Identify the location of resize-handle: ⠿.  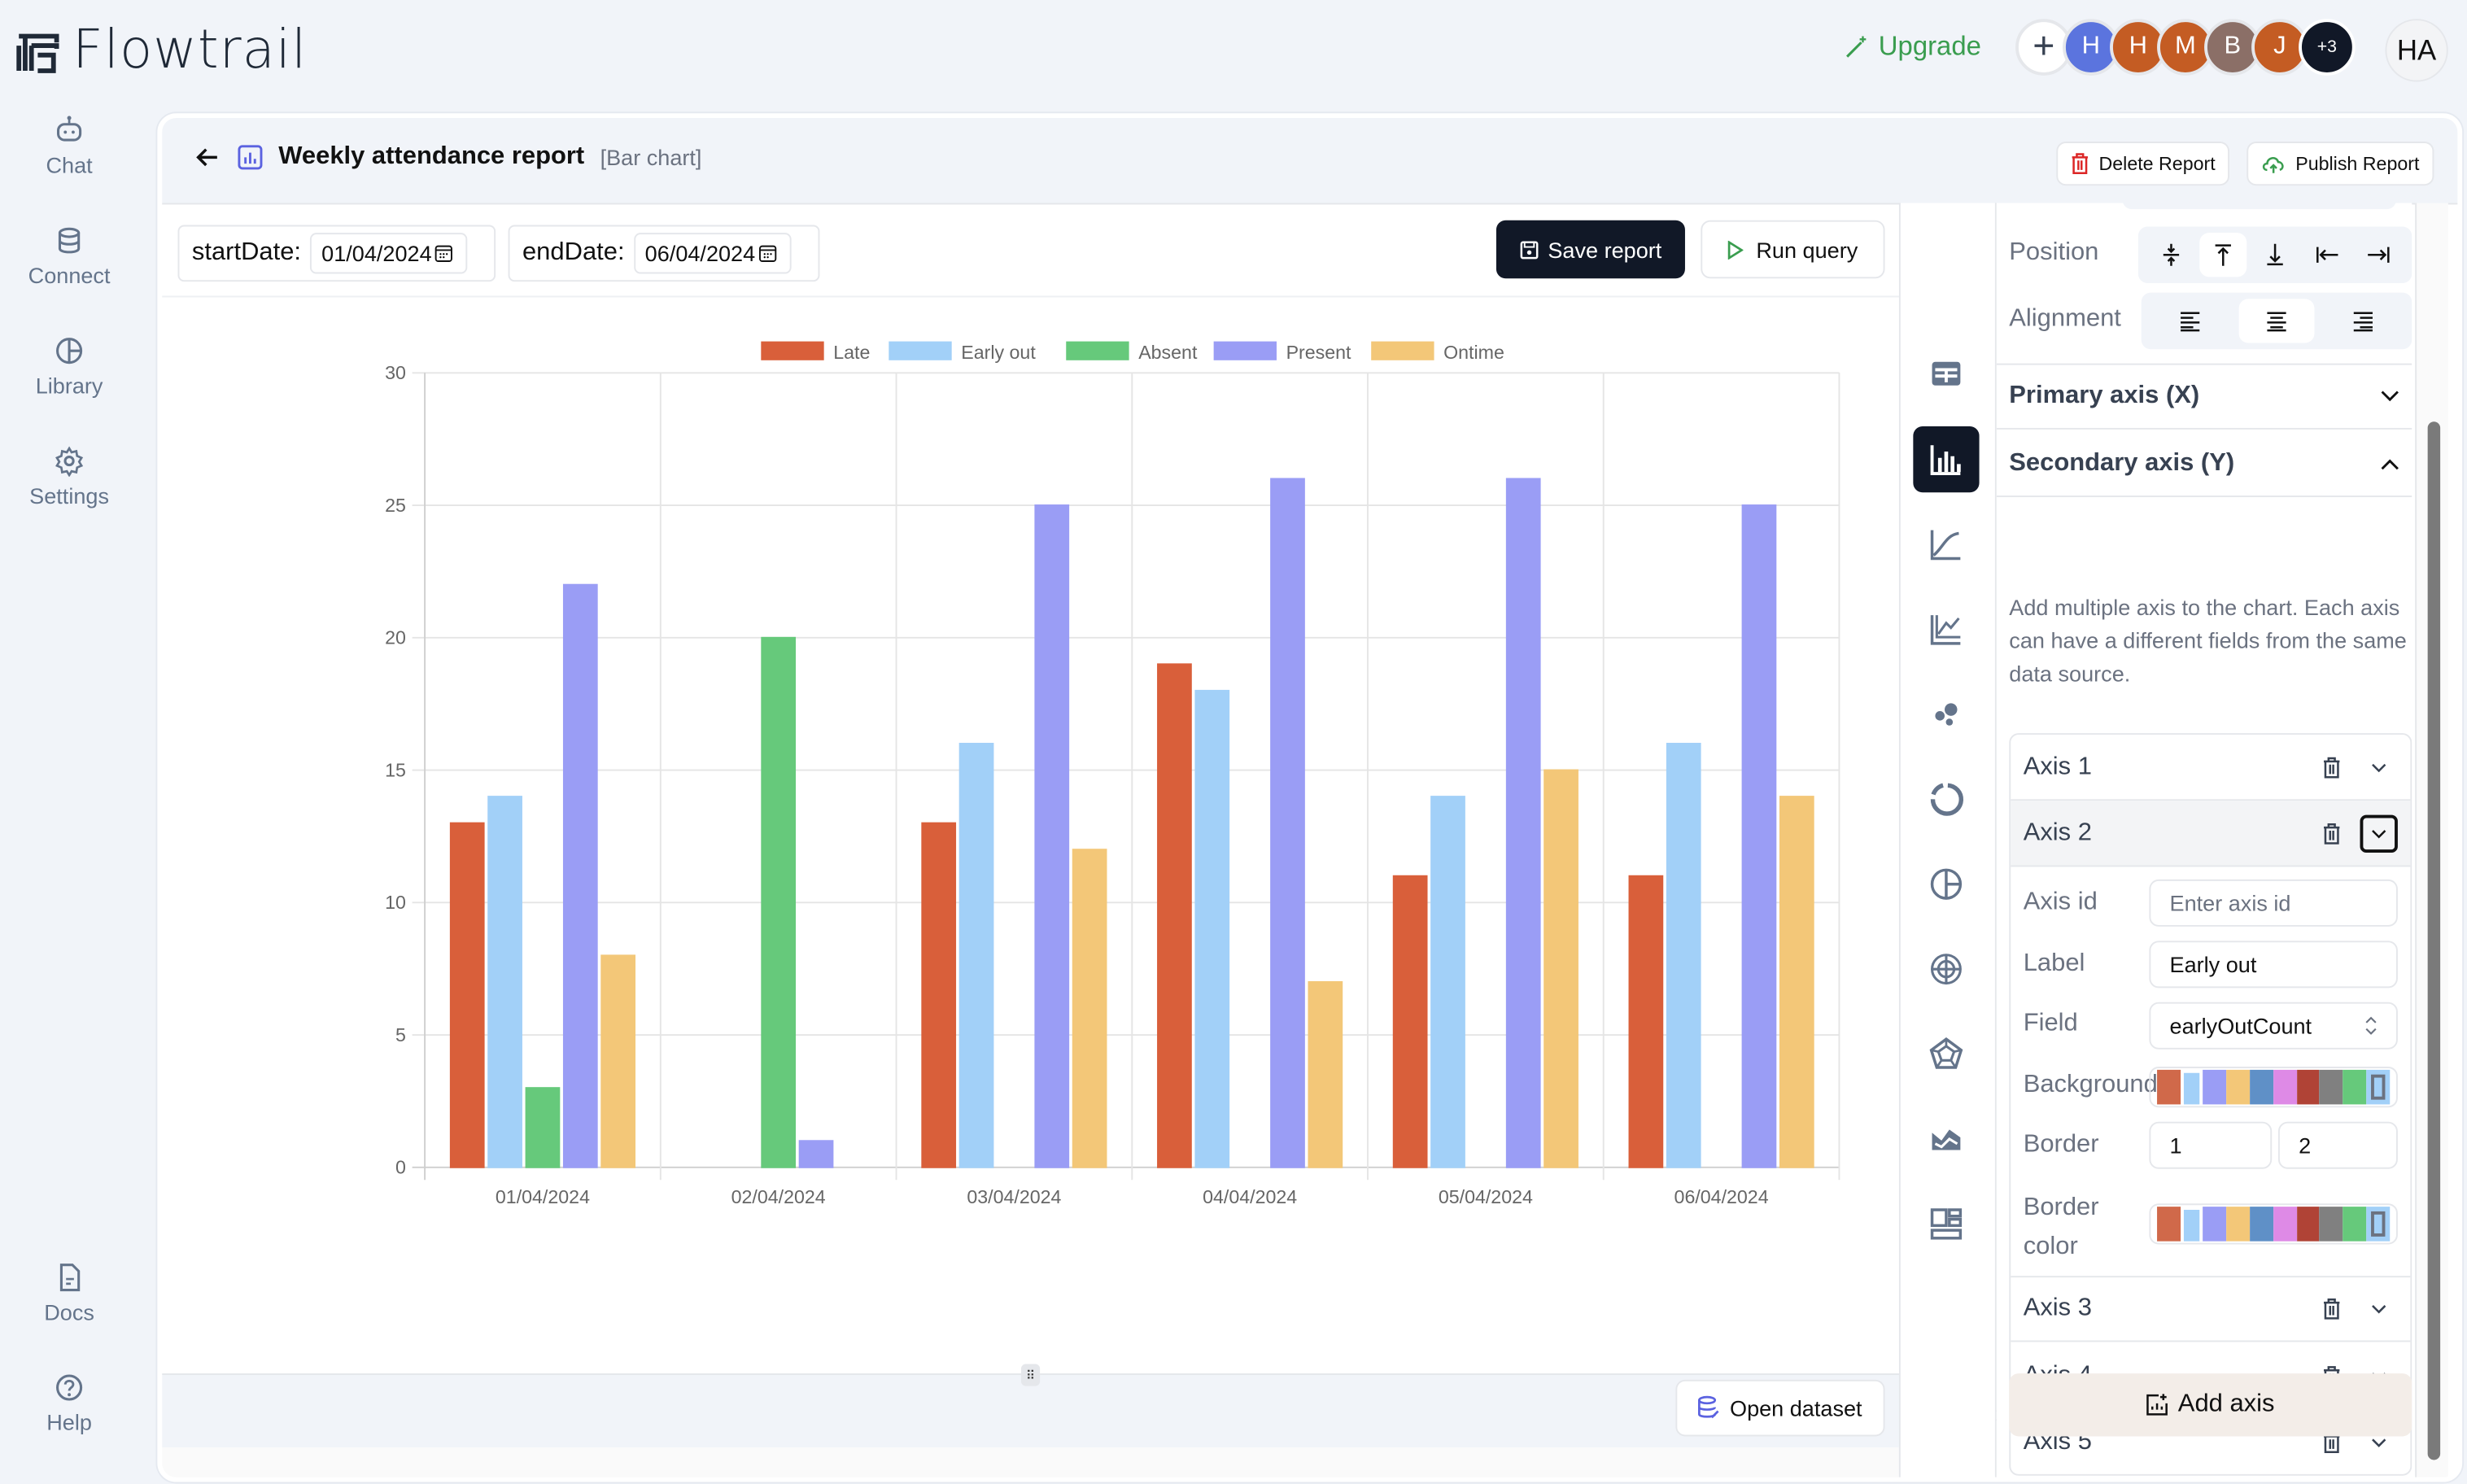
(1030, 1375).